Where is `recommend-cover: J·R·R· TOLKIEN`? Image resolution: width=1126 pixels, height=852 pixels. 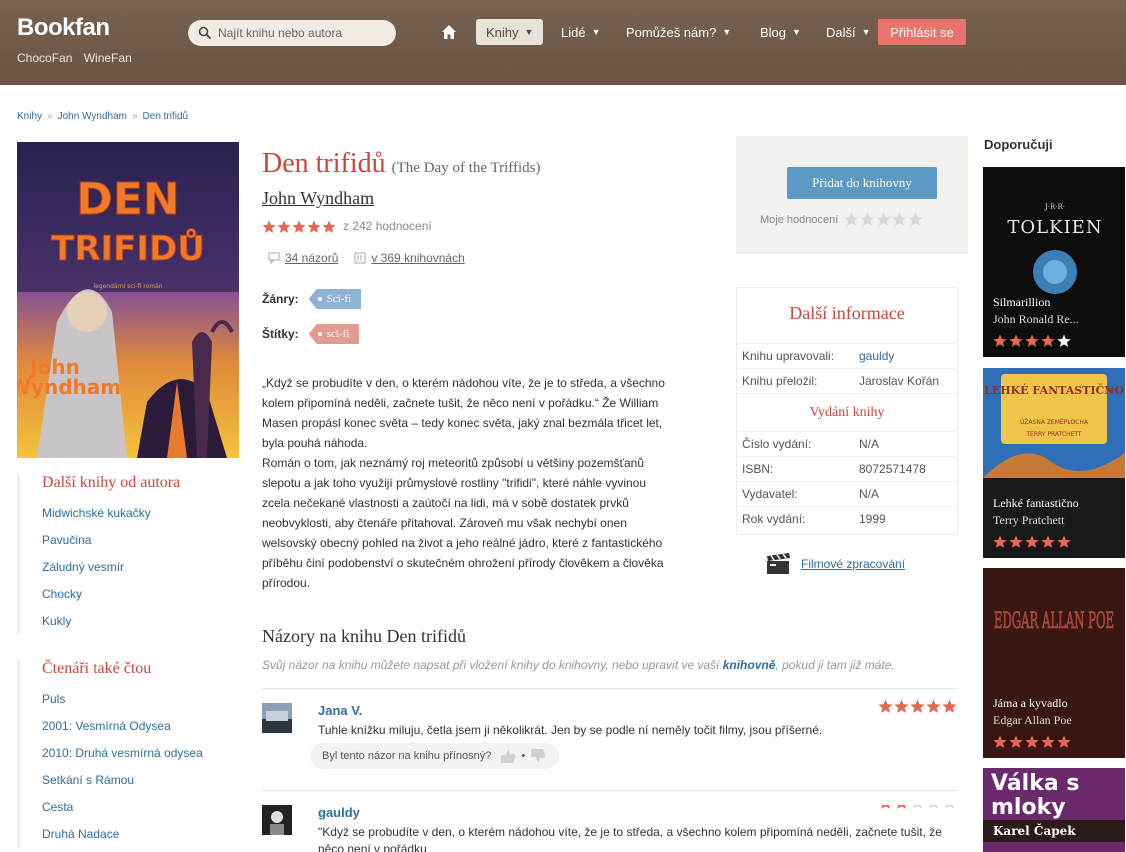
recommend-cover: J·R·R· TOLKIEN is located at coordinates (1054, 262).